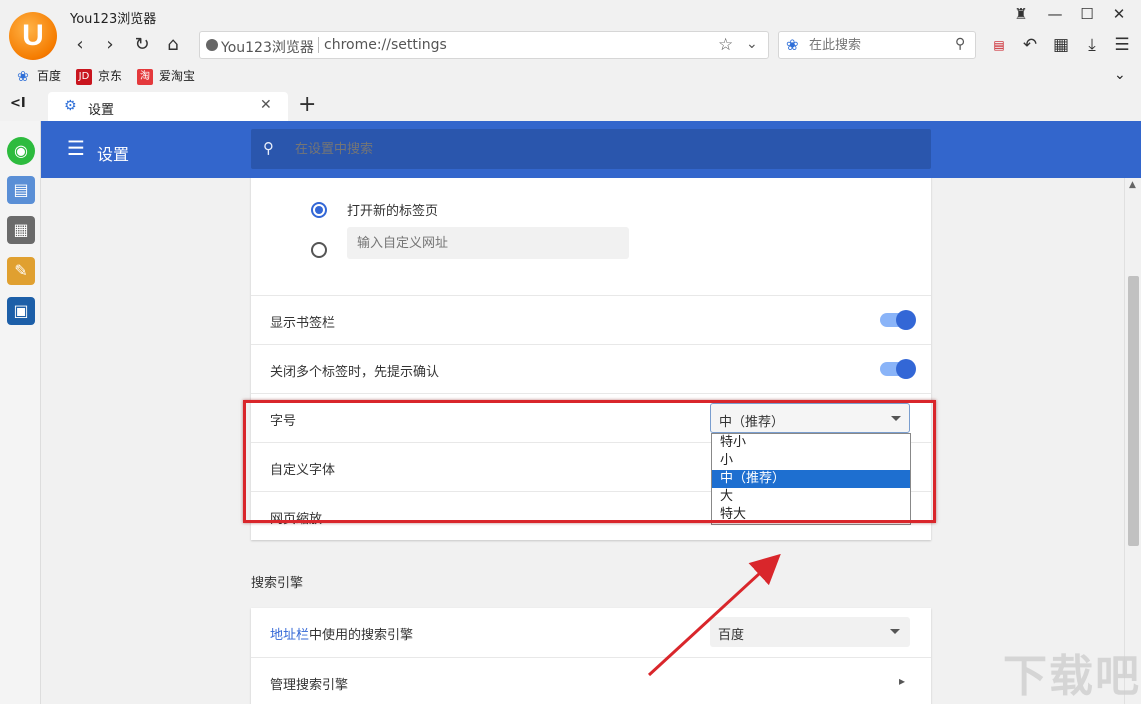 Image resolution: width=1141 pixels, height=704 pixels. I want to click on skin-shirt-icon: ♜, so click(1021, 14).